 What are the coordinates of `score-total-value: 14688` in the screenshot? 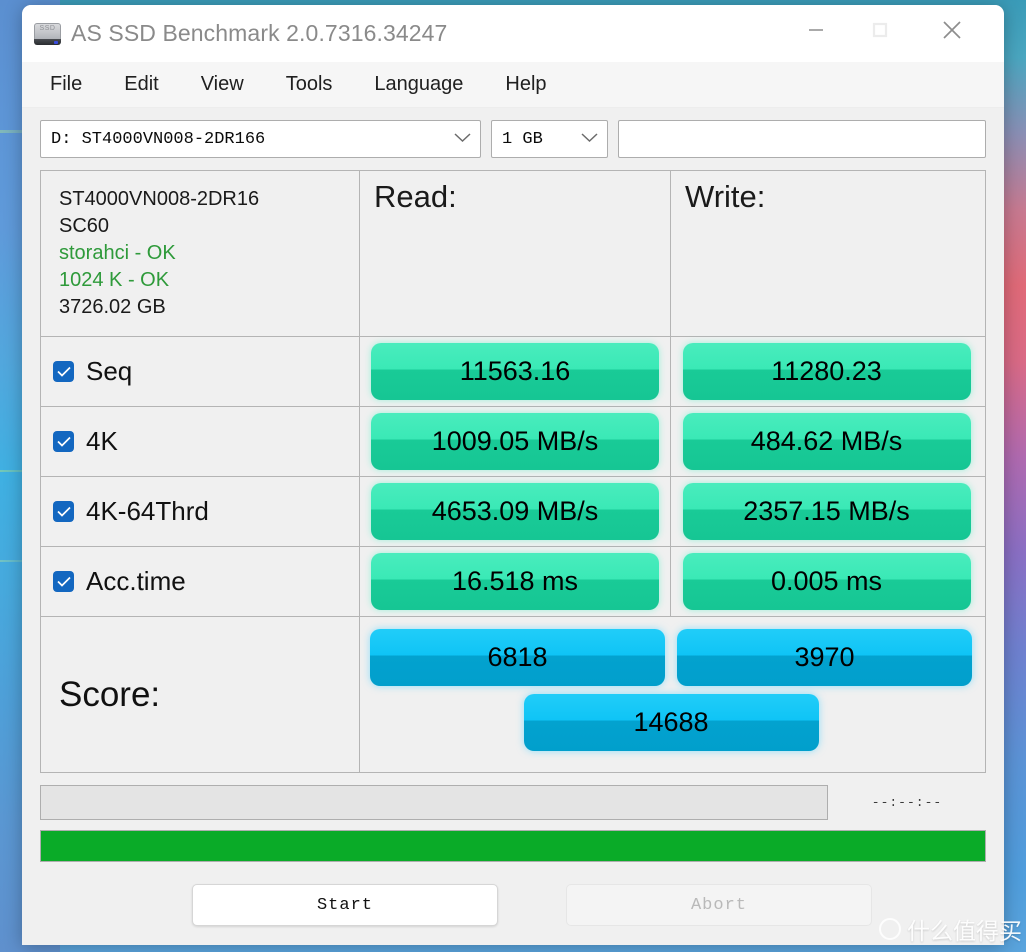 It's located at (671, 722).